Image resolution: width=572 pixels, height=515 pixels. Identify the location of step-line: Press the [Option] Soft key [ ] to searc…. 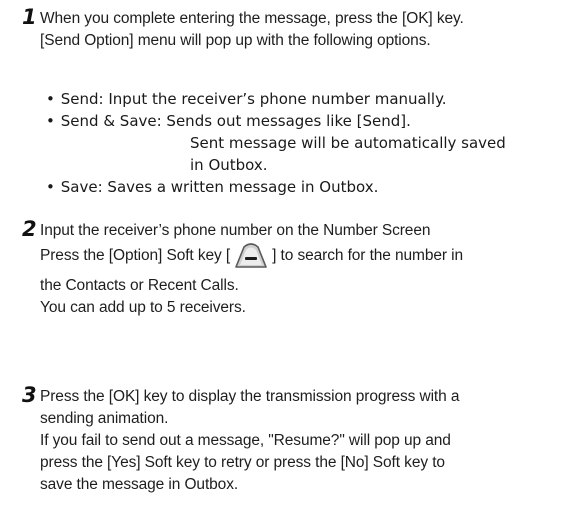
(300, 258).